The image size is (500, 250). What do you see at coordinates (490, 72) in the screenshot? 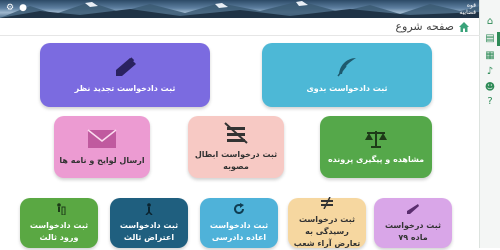
I see `sidebar-bell-icon: ♪` at bounding box center [490, 72].